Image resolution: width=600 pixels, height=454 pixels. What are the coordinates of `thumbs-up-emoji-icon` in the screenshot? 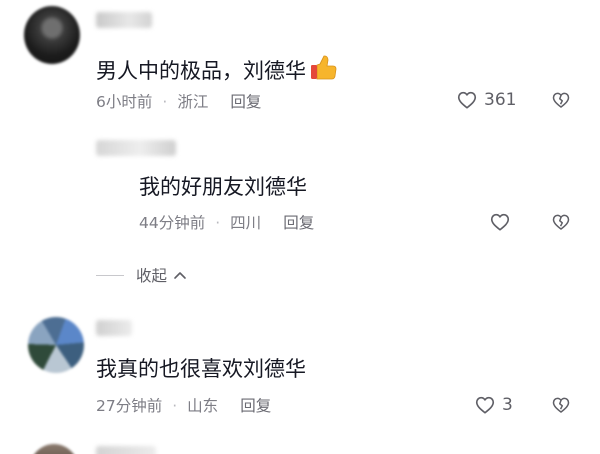 It's located at (323, 69).